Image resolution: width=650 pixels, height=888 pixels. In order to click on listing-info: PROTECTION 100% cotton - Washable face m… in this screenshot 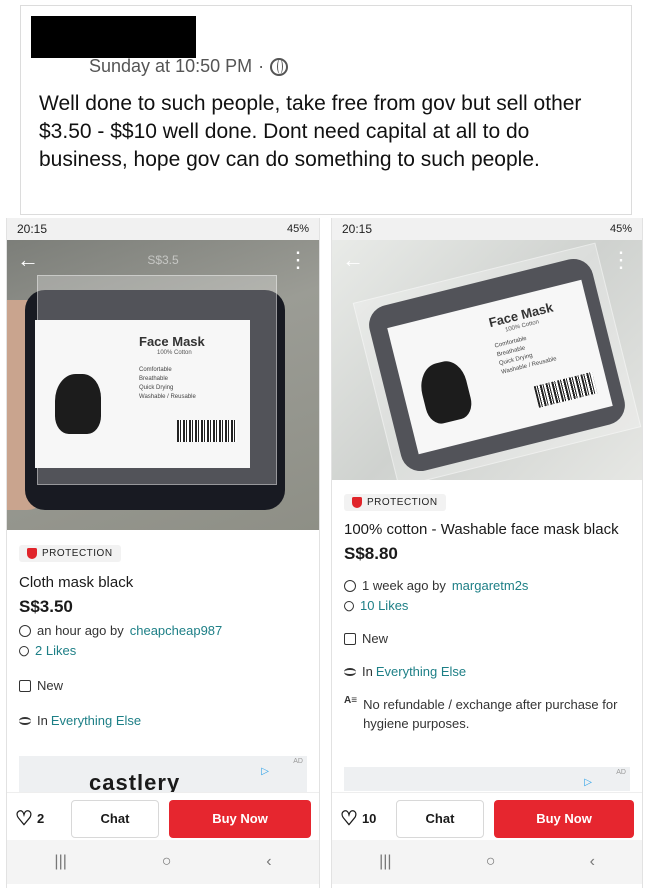, I will do `click(487, 613)`.